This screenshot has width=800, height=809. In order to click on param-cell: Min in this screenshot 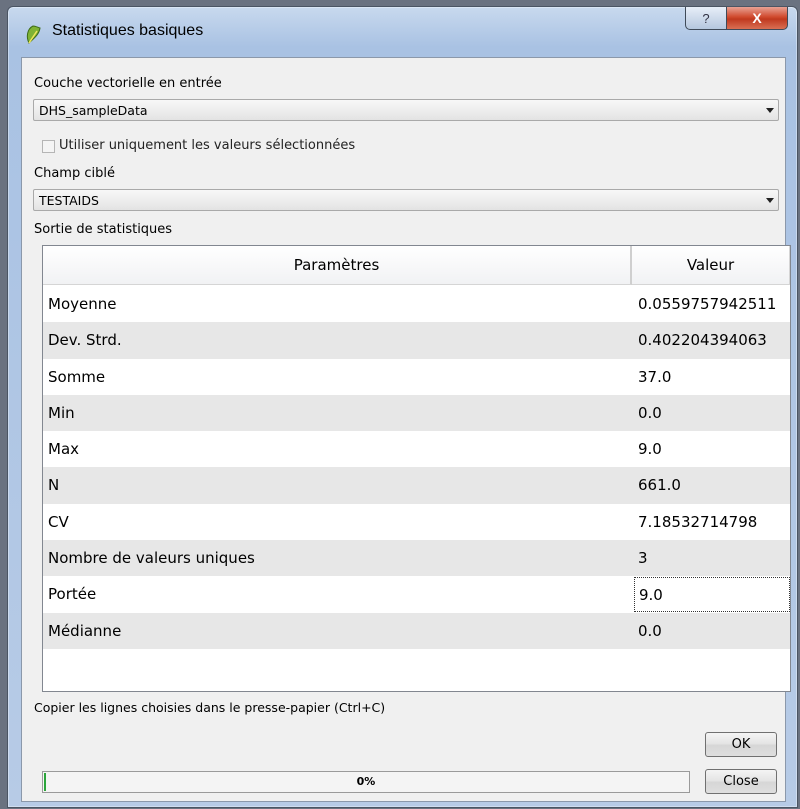, I will do `click(338, 413)`.